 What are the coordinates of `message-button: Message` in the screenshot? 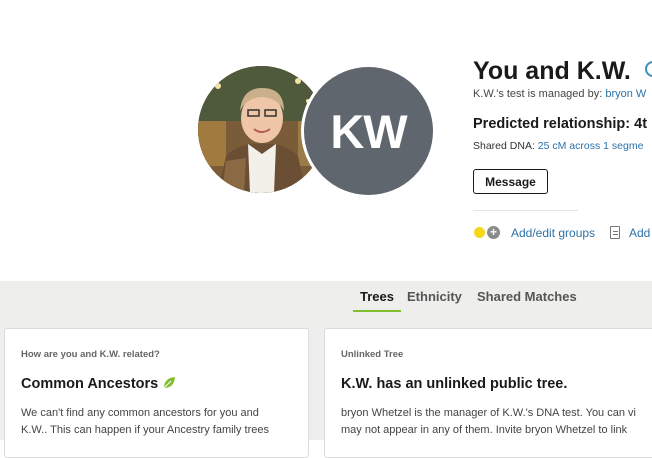 It's located at (510, 181).